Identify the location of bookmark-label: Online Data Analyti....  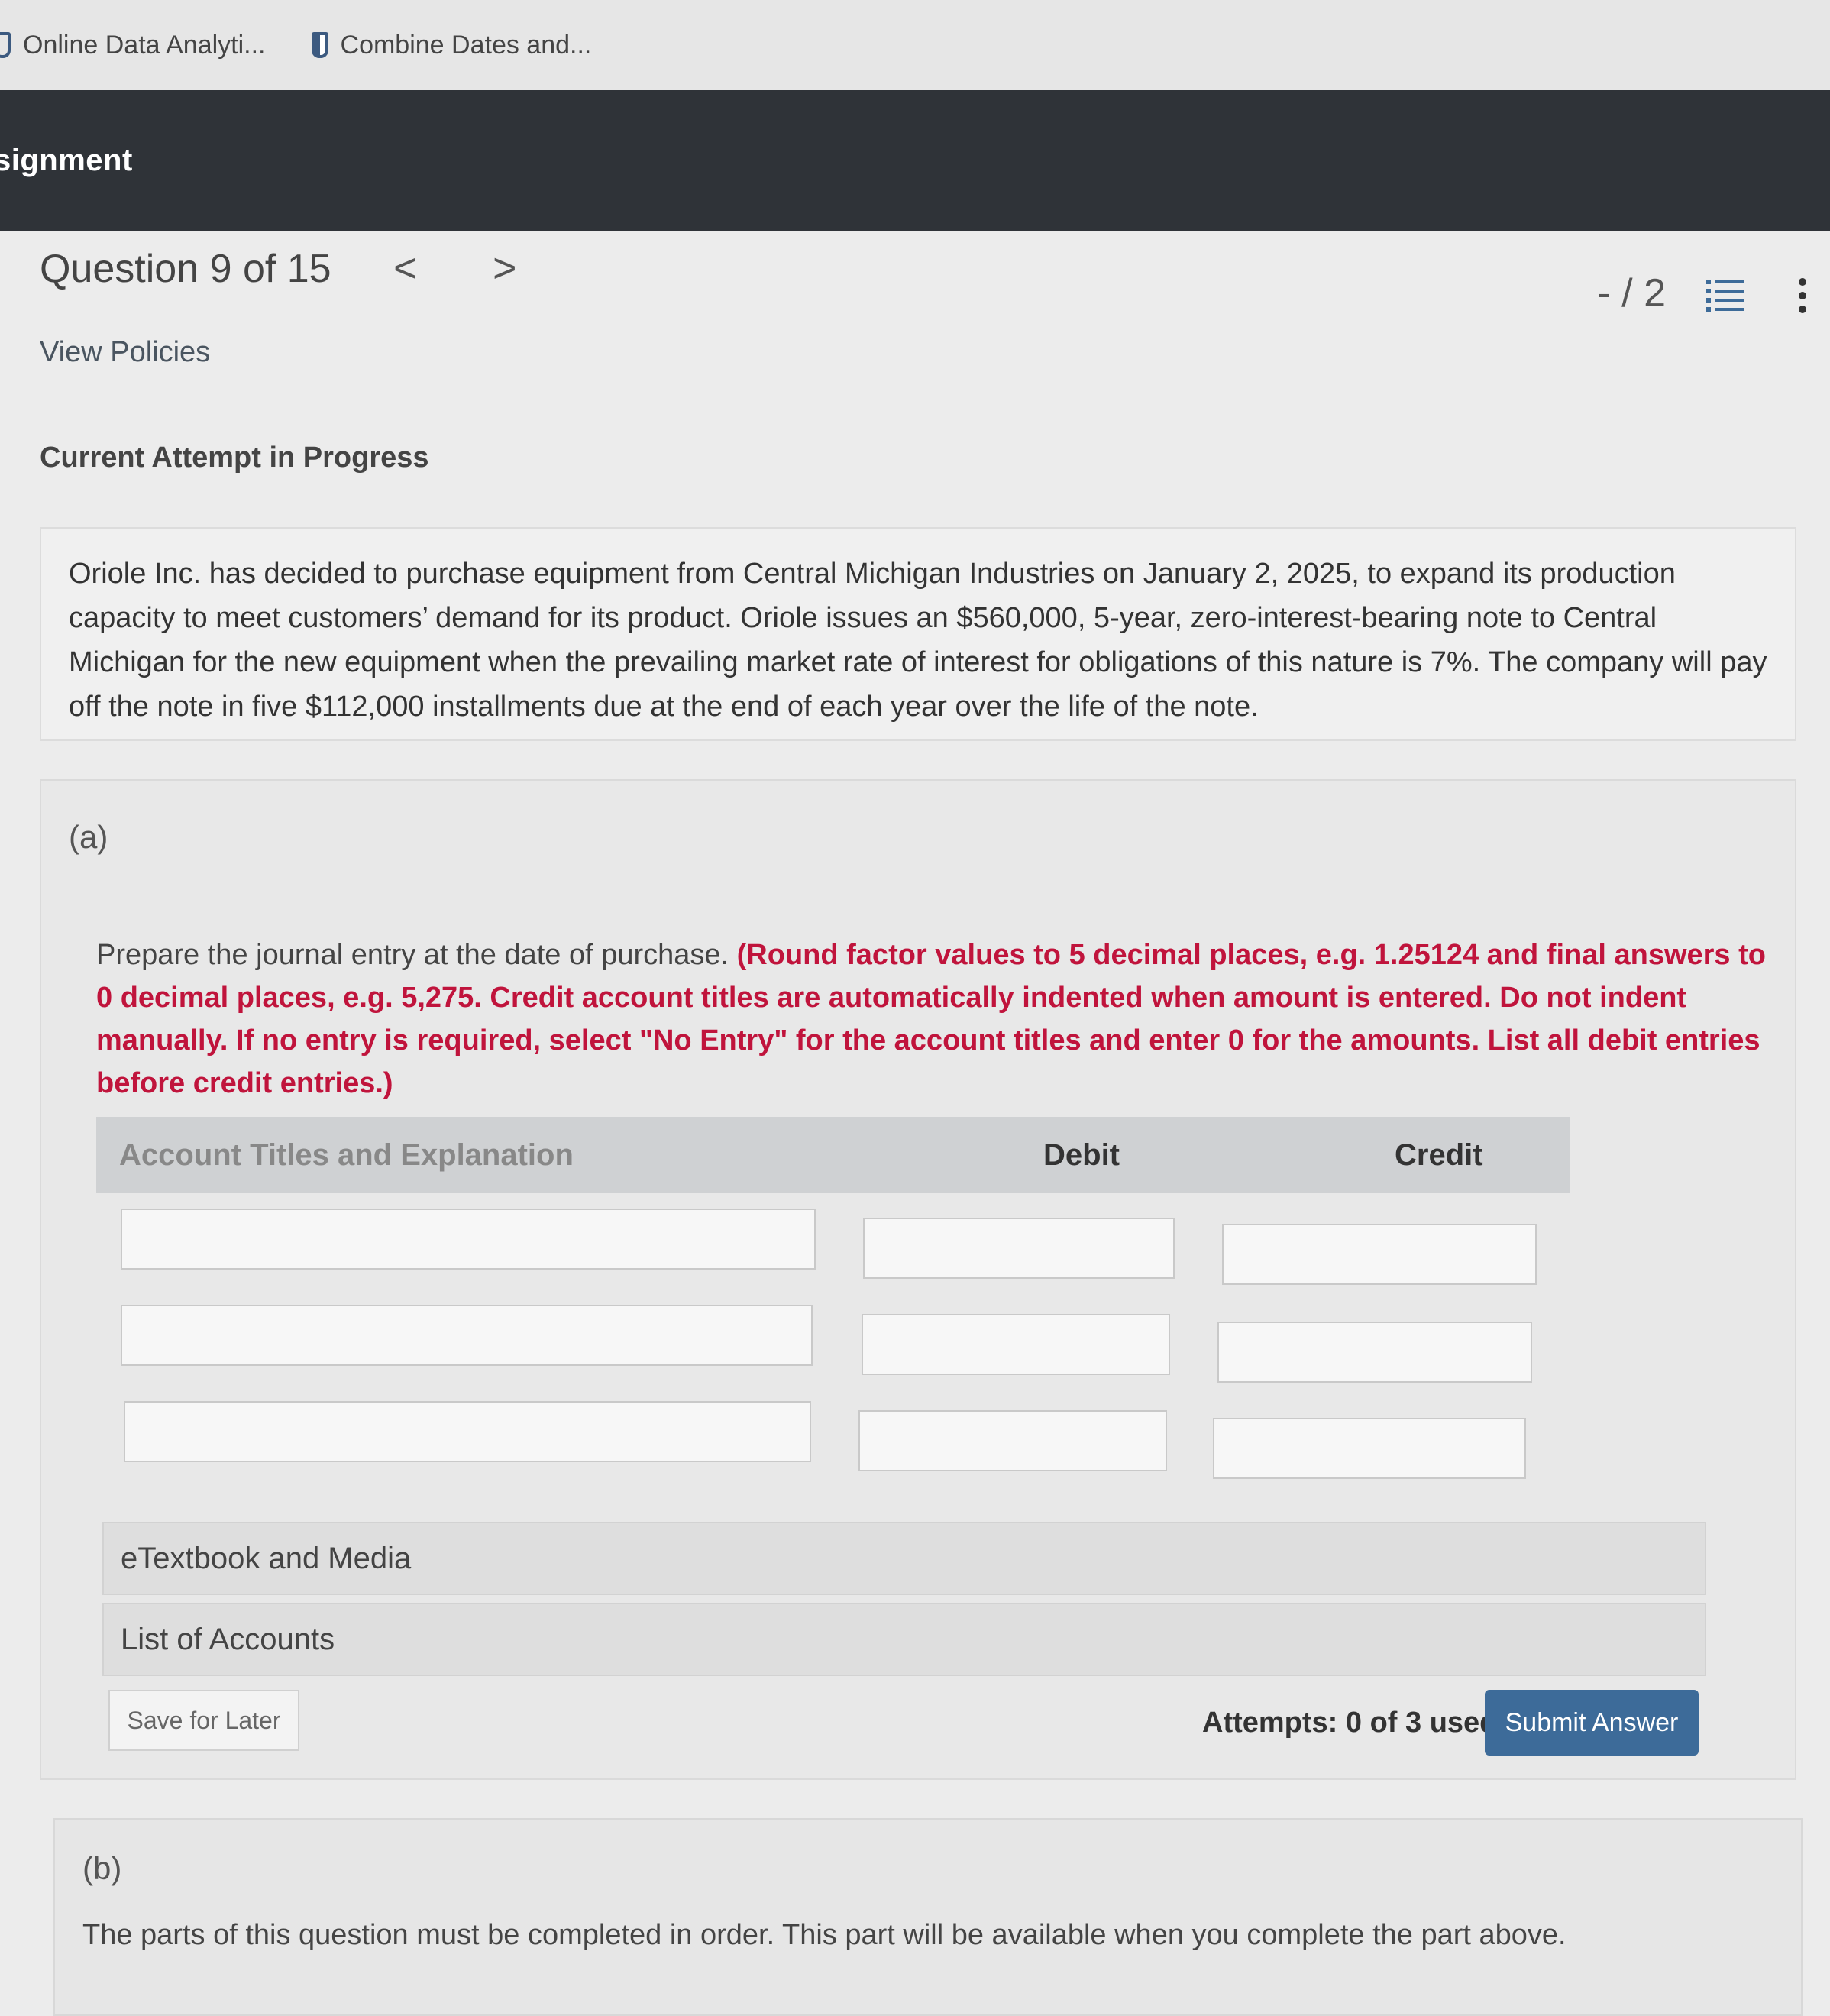
(144, 45).